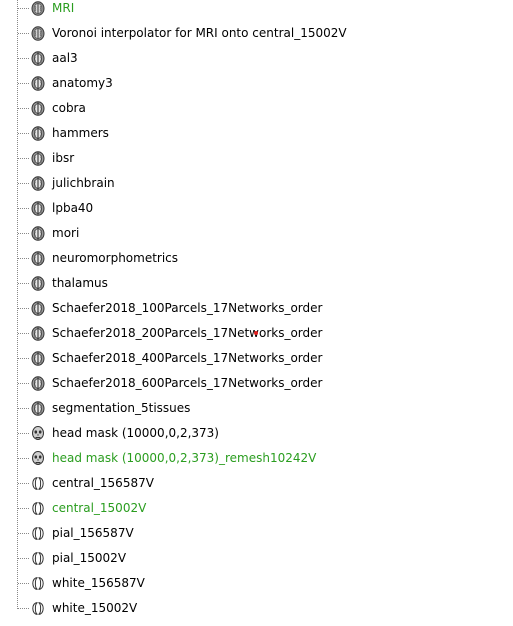 This screenshot has width=513, height=626. Describe the element at coordinates (256, 10) in the screenshot. I see `tree-item: MRI` at that location.